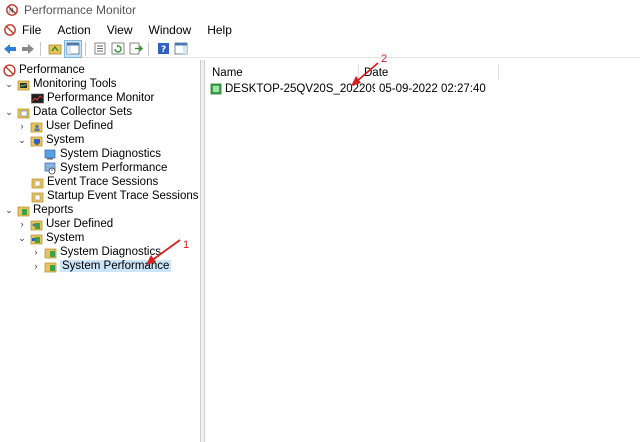 The width and height of the screenshot is (640, 442). What do you see at coordinates (23, 113) in the screenshot?
I see `data-collector-sets-icon` at bounding box center [23, 113].